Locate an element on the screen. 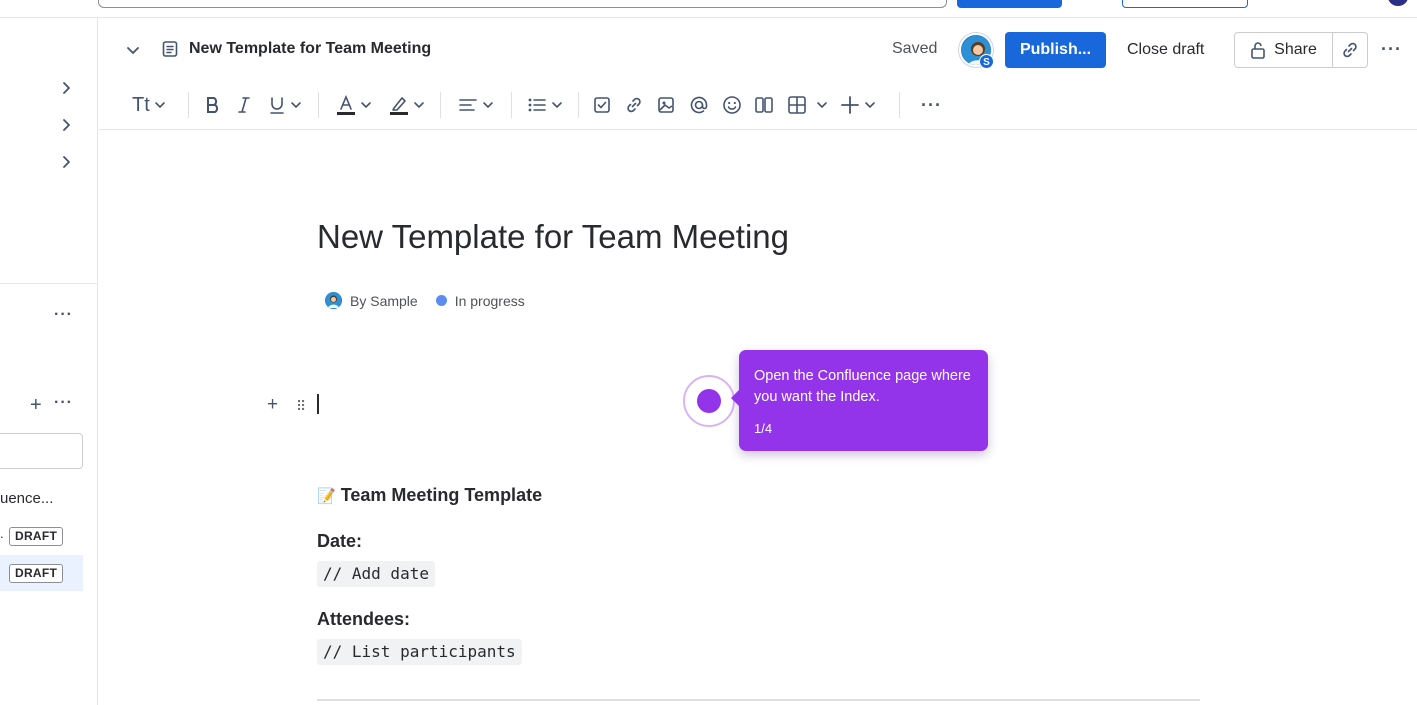 The image size is (1417, 705). share-button: Share is located at coordinates (1284, 50).